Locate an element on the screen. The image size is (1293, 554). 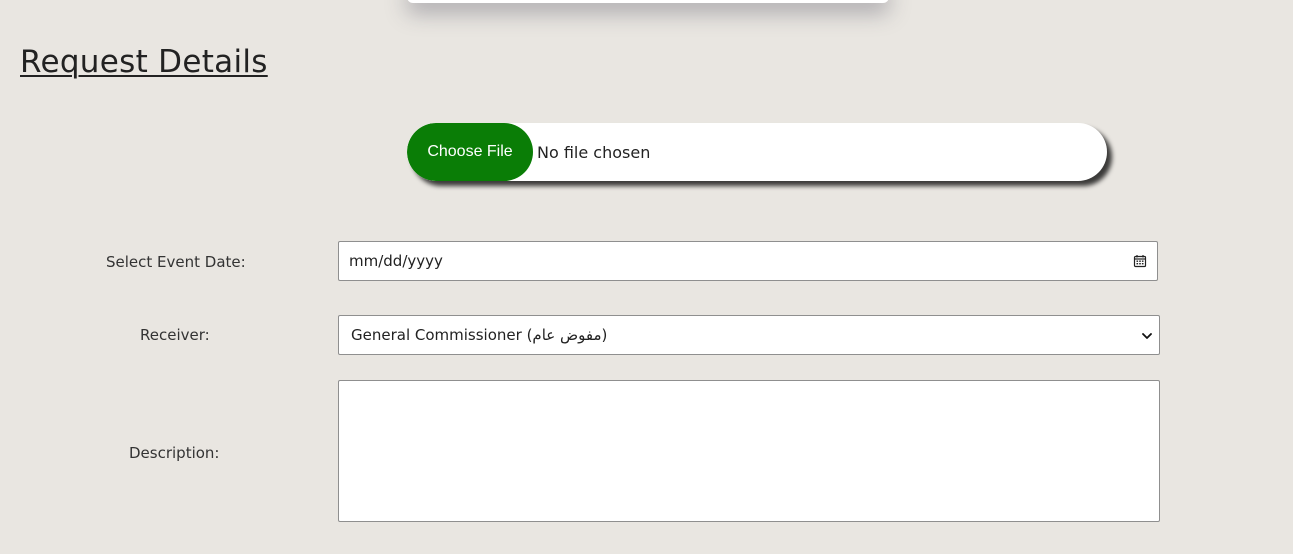
event-date-placeholder: mm/dd/yyyy is located at coordinates (396, 261).